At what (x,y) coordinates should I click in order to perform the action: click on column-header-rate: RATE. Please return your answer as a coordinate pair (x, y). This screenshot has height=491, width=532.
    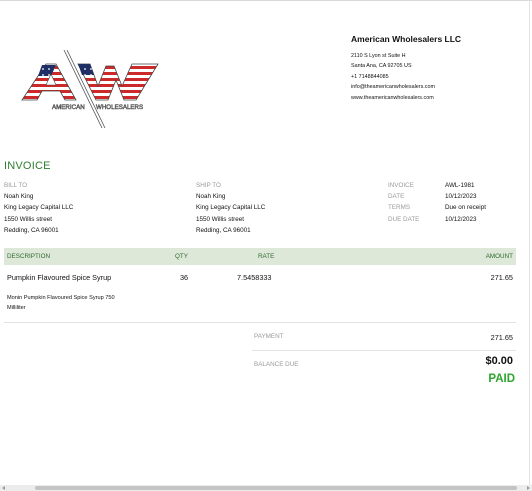
    Looking at the image, I should click on (266, 256).